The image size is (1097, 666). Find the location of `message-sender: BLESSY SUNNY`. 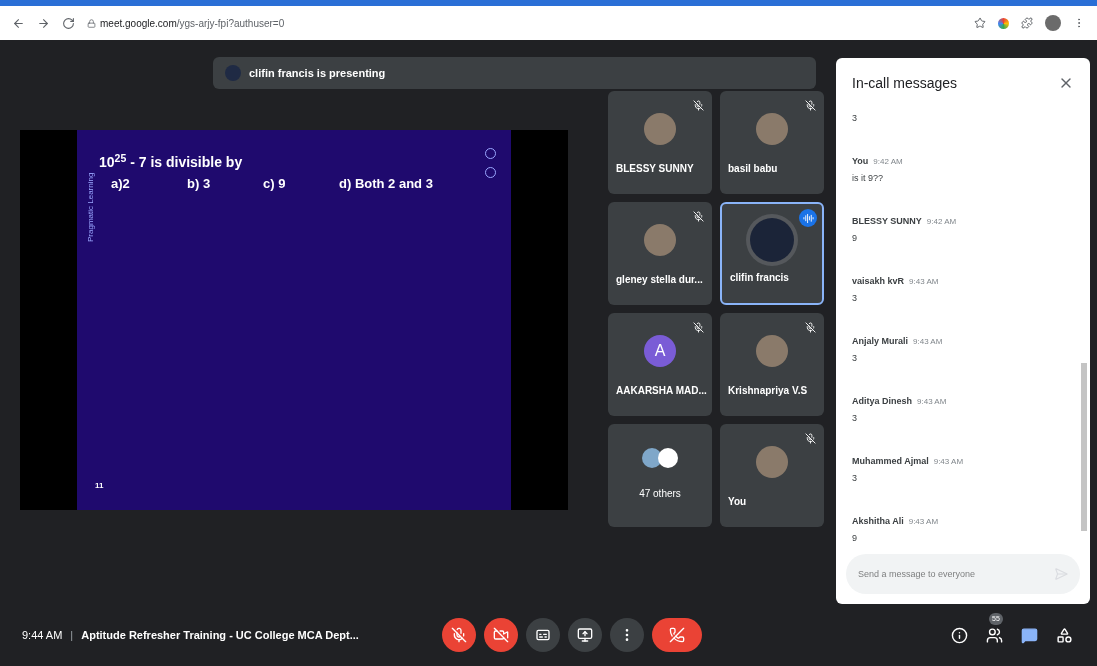

message-sender: BLESSY SUNNY is located at coordinates (887, 221).